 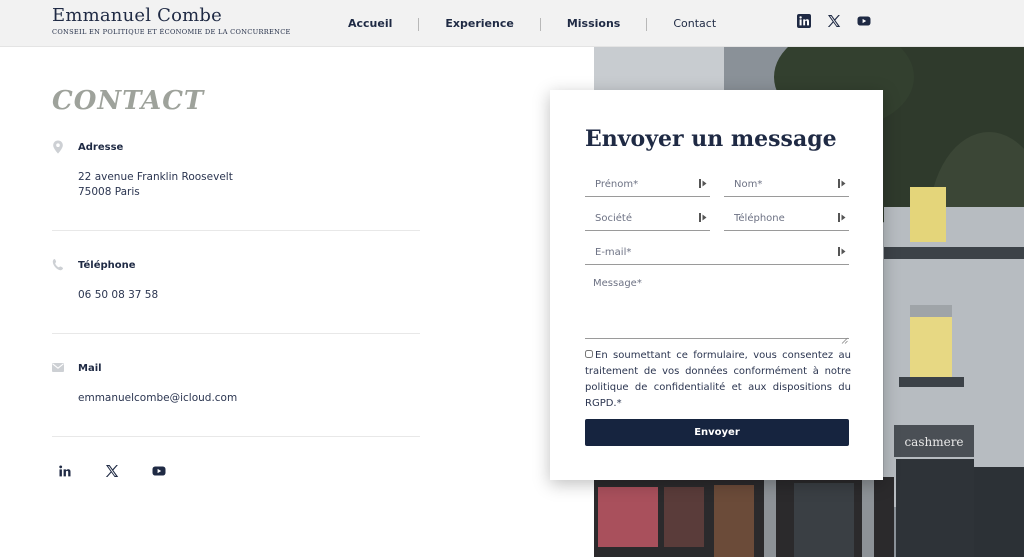 I want to click on company-field-wrapper, so click(x=647, y=218).